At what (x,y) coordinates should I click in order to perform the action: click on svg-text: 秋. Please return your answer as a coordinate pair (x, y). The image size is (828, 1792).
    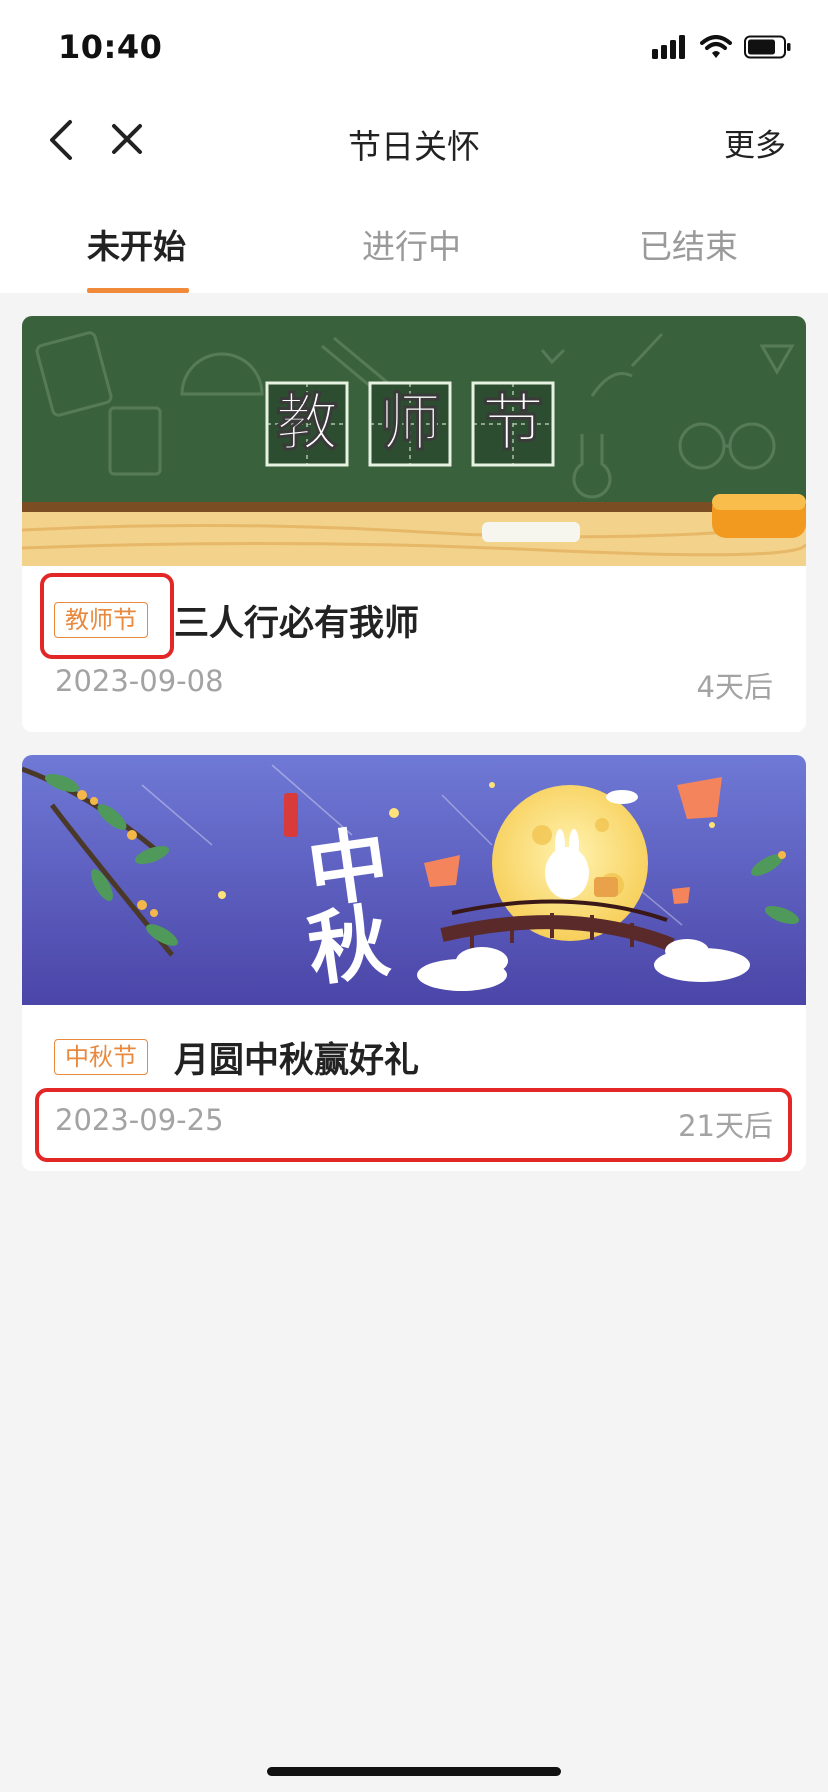
    Looking at the image, I should click on (348, 945).